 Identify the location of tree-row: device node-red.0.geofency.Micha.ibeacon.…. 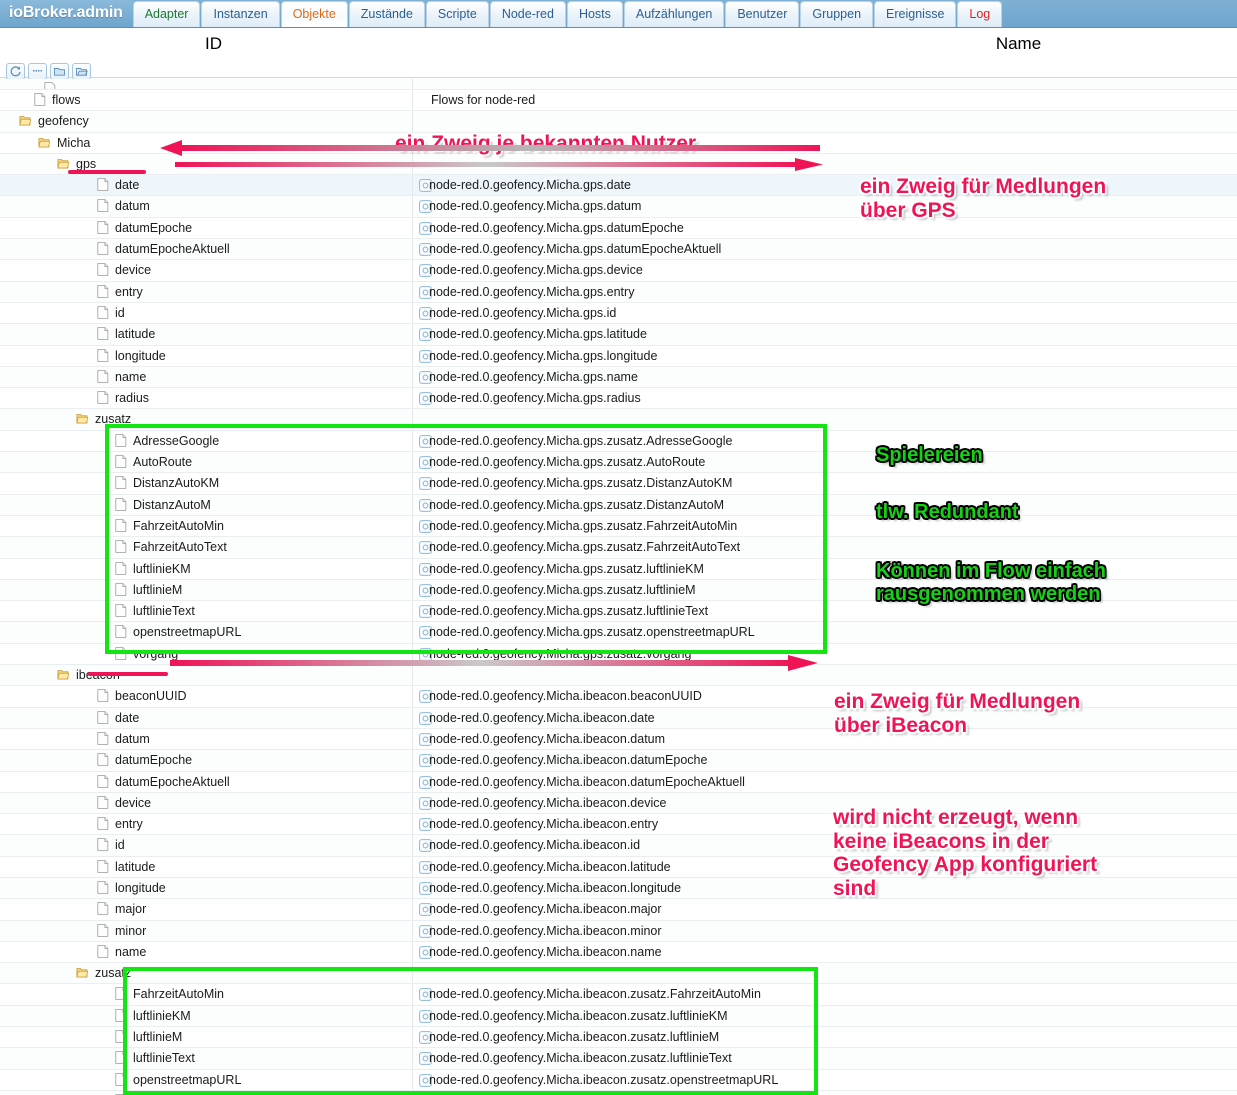
(618, 803).